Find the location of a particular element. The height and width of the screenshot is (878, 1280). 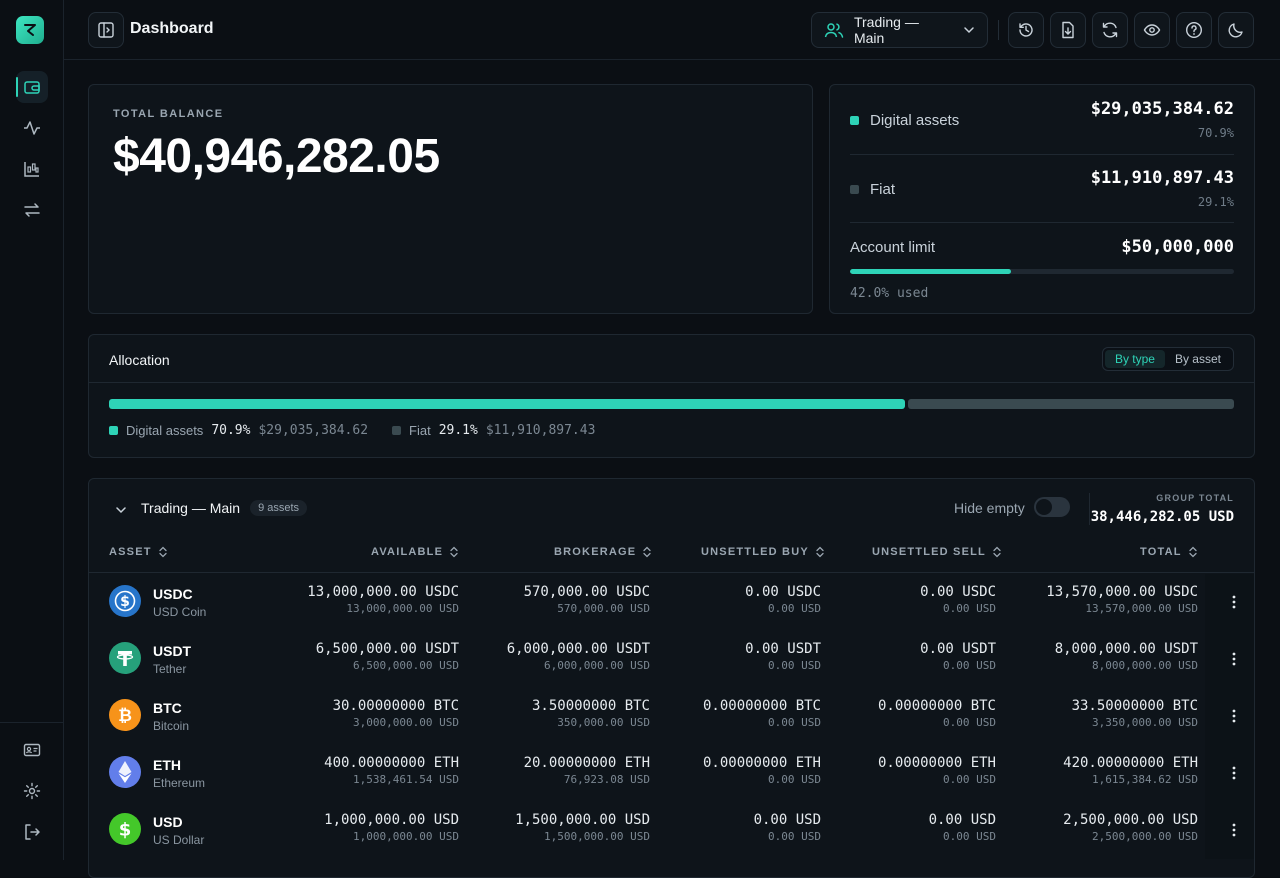

allocation-divider is located at coordinates (671, 382).